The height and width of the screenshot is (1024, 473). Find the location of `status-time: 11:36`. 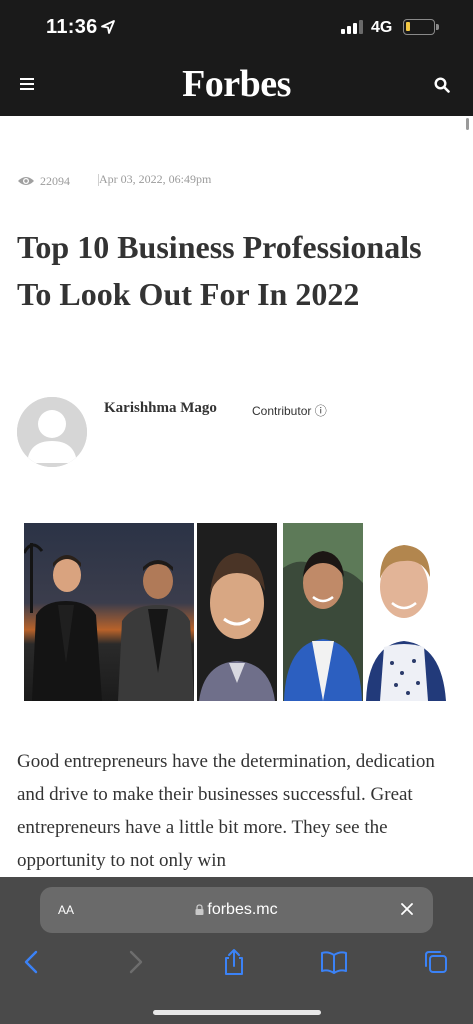

status-time: 11:36 is located at coordinates (72, 27).